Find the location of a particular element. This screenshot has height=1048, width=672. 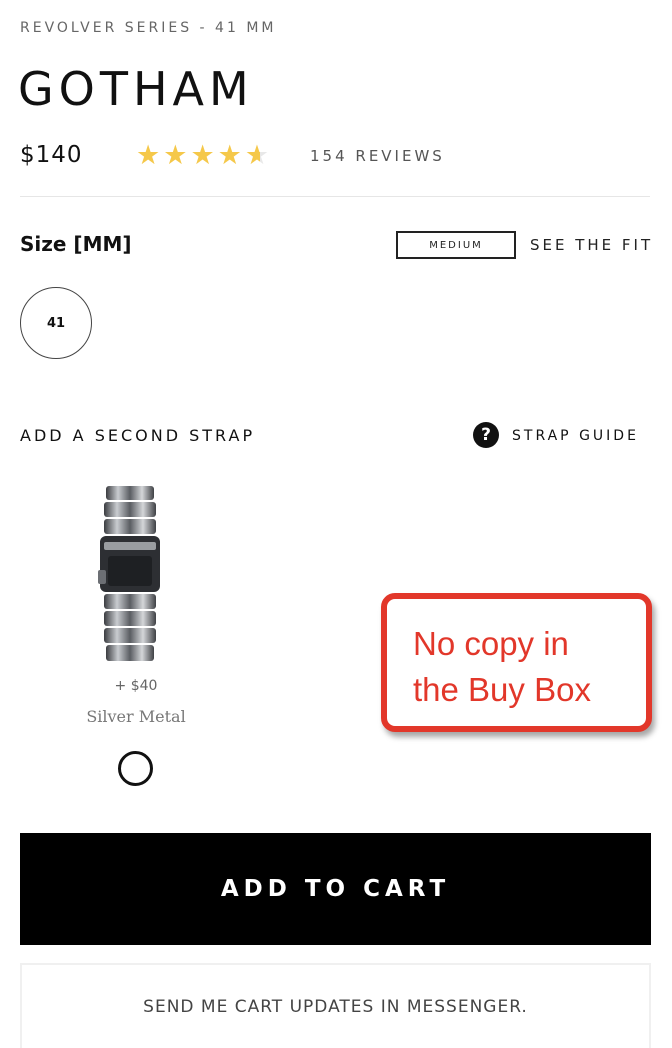

product-title: GOTHAM is located at coordinates (136, 89).